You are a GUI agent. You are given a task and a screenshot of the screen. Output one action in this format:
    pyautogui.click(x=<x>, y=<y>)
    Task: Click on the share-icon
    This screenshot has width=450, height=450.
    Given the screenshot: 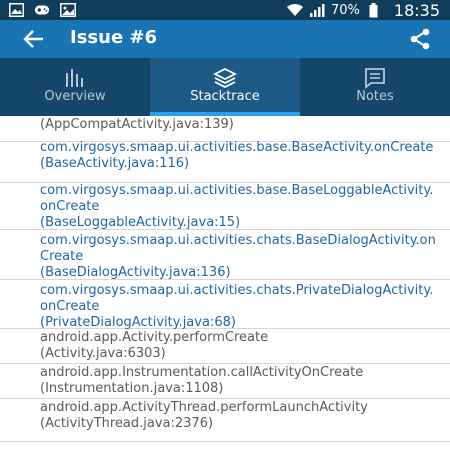 What is the action you would take?
    pyautogui.click(x=420, y=39)
    